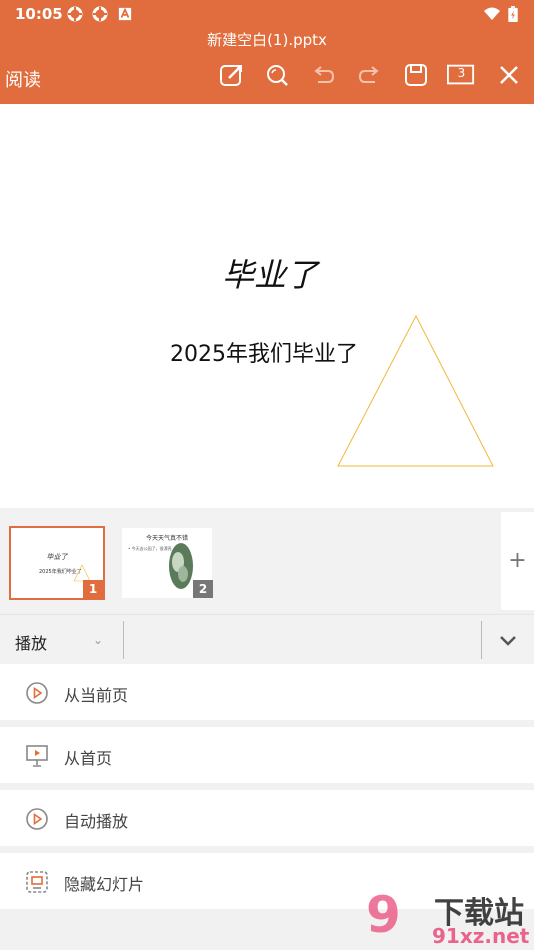 This screenshot has height=950, width=534. Describe the element at coordinates (88, 758) in the screenshot. I see `menu-item-label: 从首页` at that location.